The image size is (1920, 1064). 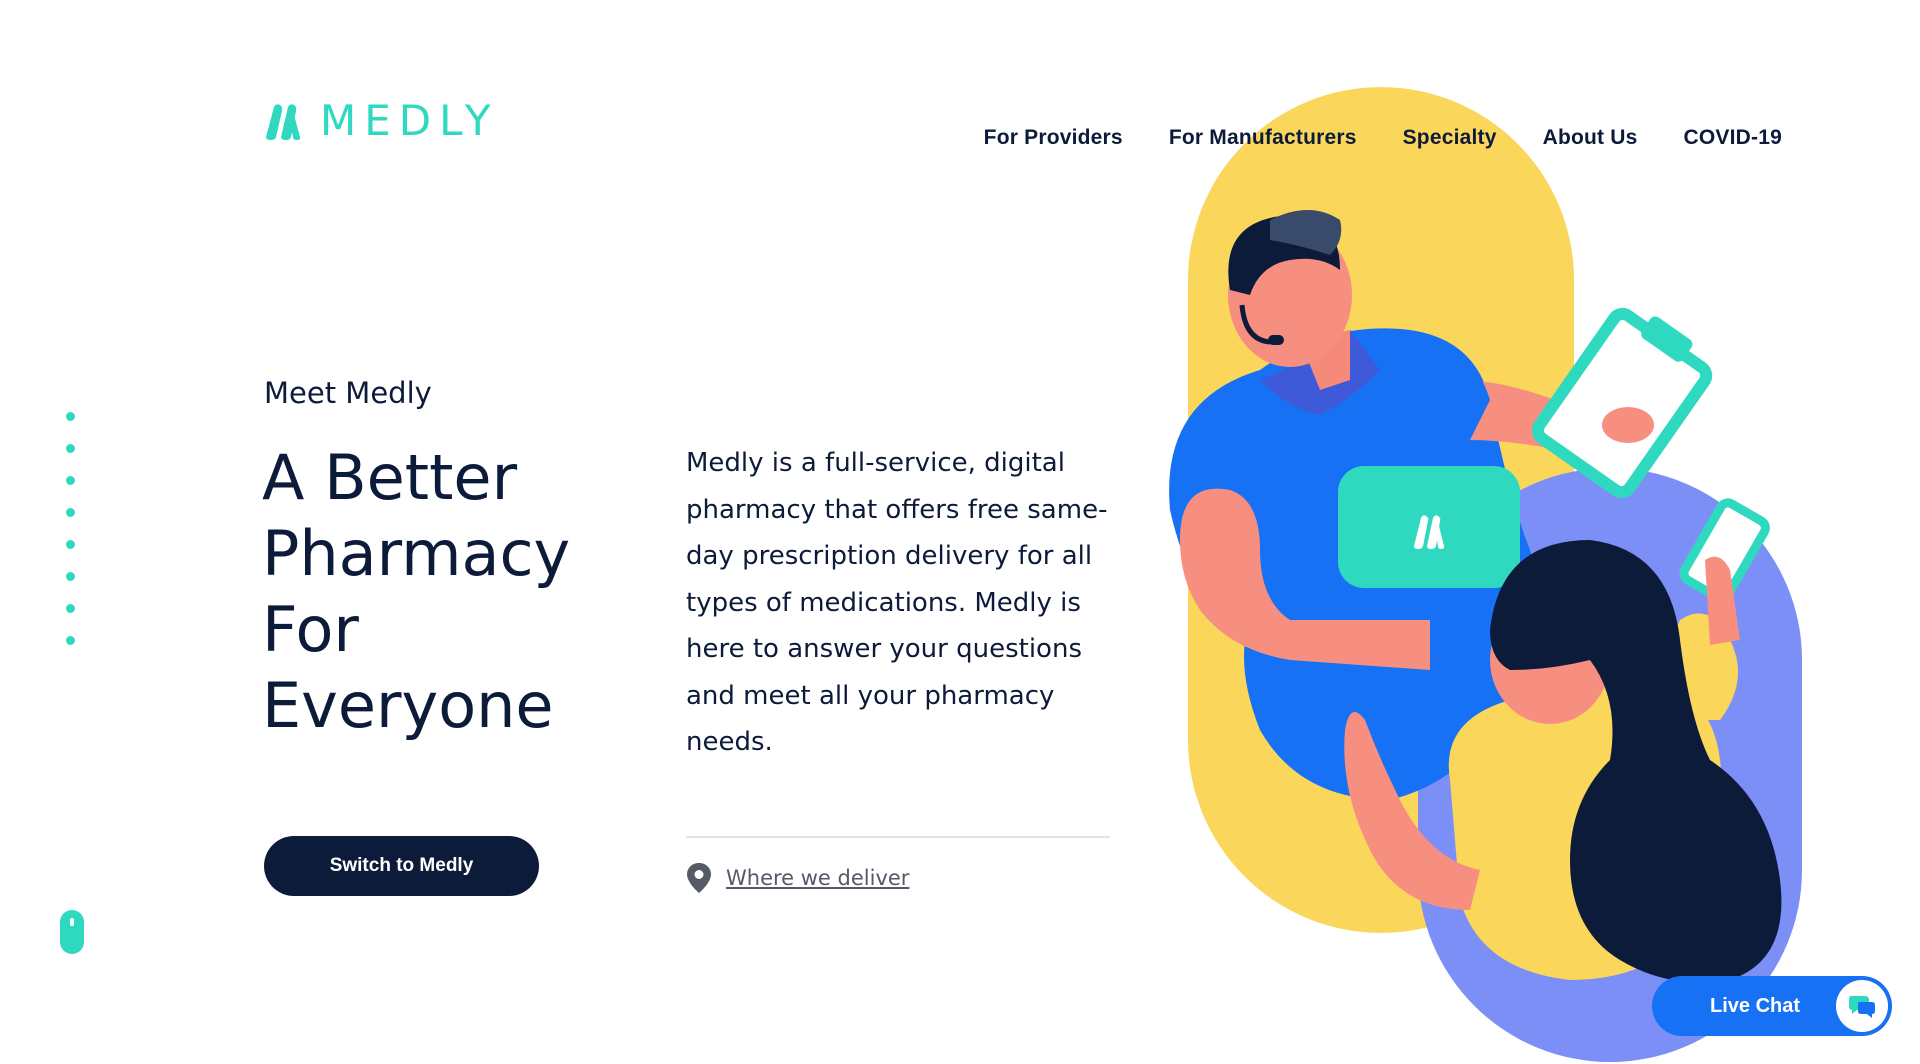 I want to click on hero-headline: A Better Pharmacy For Everyone, so click(x=416, y=591).